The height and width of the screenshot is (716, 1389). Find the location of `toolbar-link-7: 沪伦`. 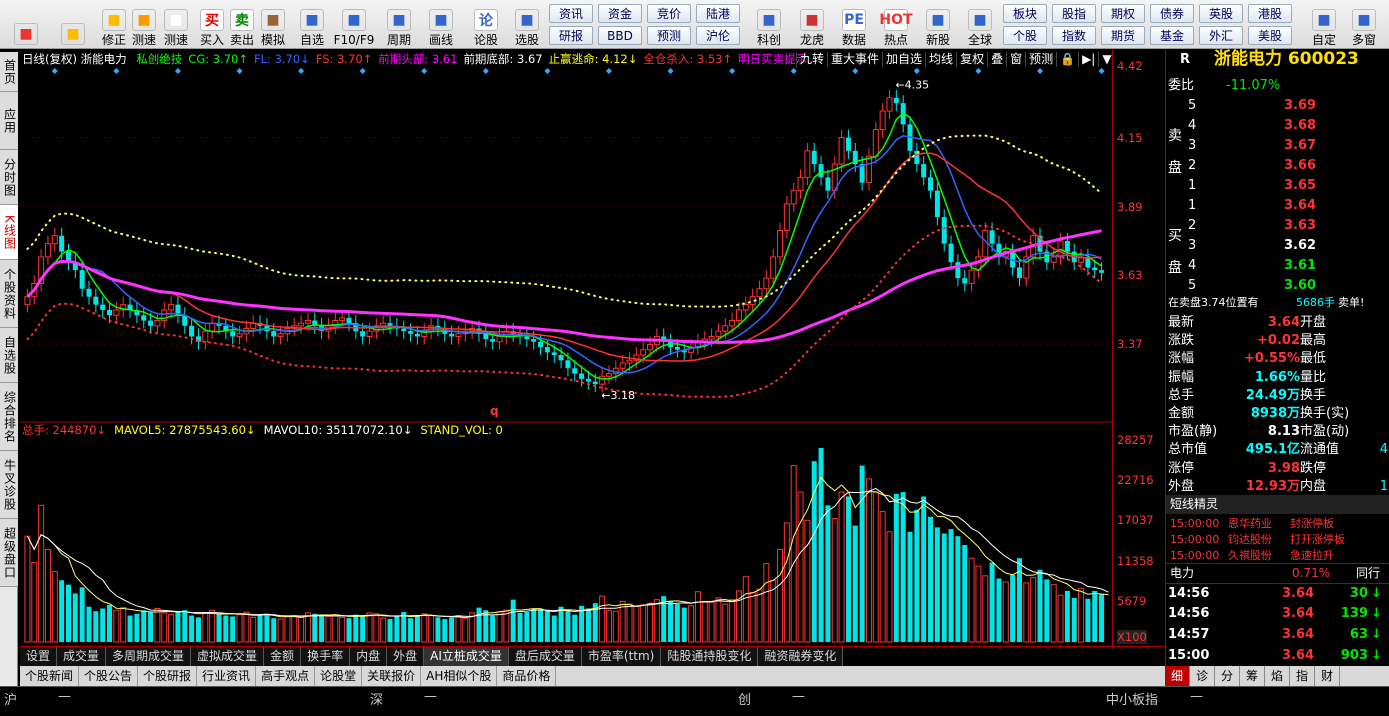

toolbar-link-7: 沪伦 is located at coordinates (718, 35).